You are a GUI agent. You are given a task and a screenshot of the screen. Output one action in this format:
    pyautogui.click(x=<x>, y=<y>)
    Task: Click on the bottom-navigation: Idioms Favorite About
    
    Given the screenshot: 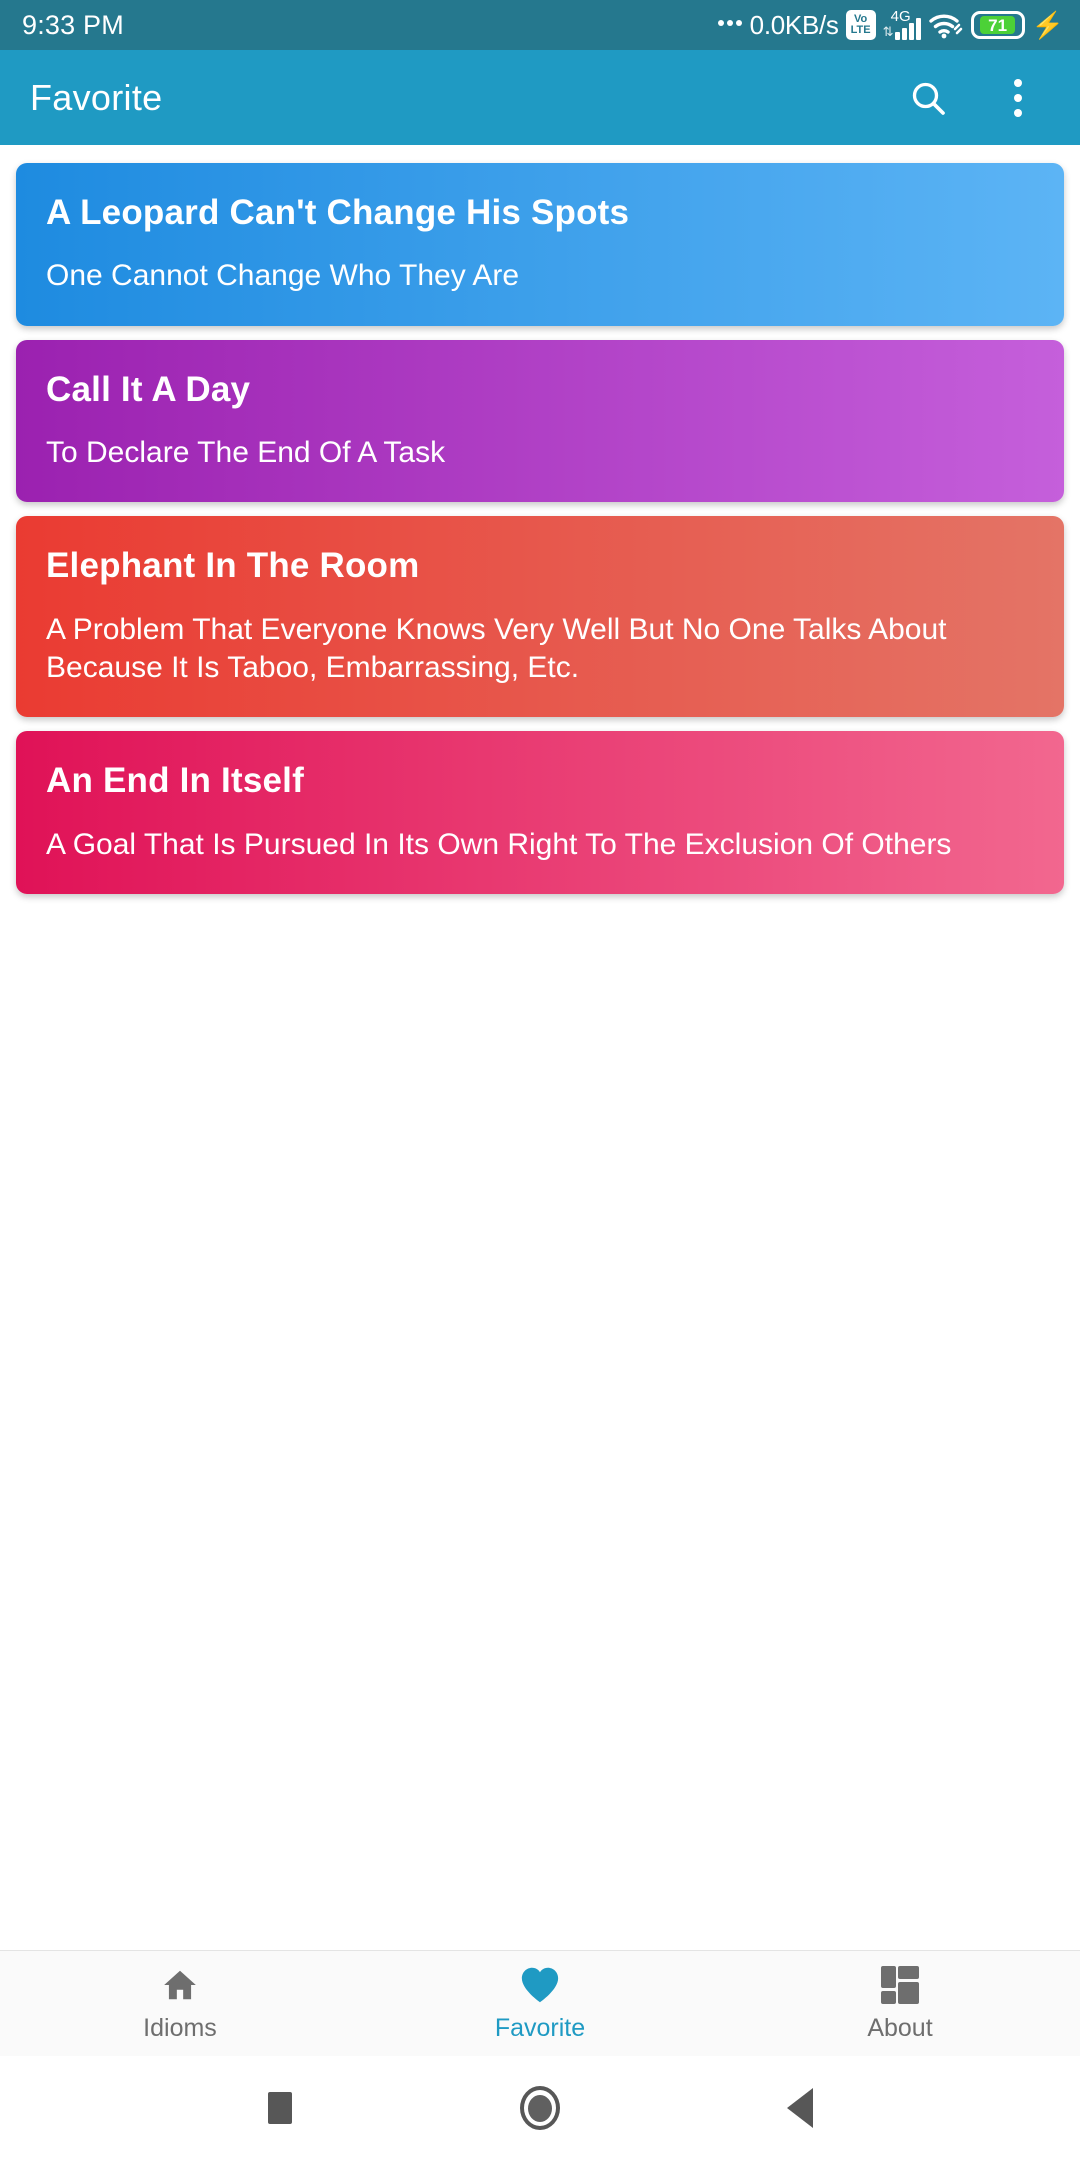 What is the action you would take?
    pyautogui.click(x=540, y=2003)
    